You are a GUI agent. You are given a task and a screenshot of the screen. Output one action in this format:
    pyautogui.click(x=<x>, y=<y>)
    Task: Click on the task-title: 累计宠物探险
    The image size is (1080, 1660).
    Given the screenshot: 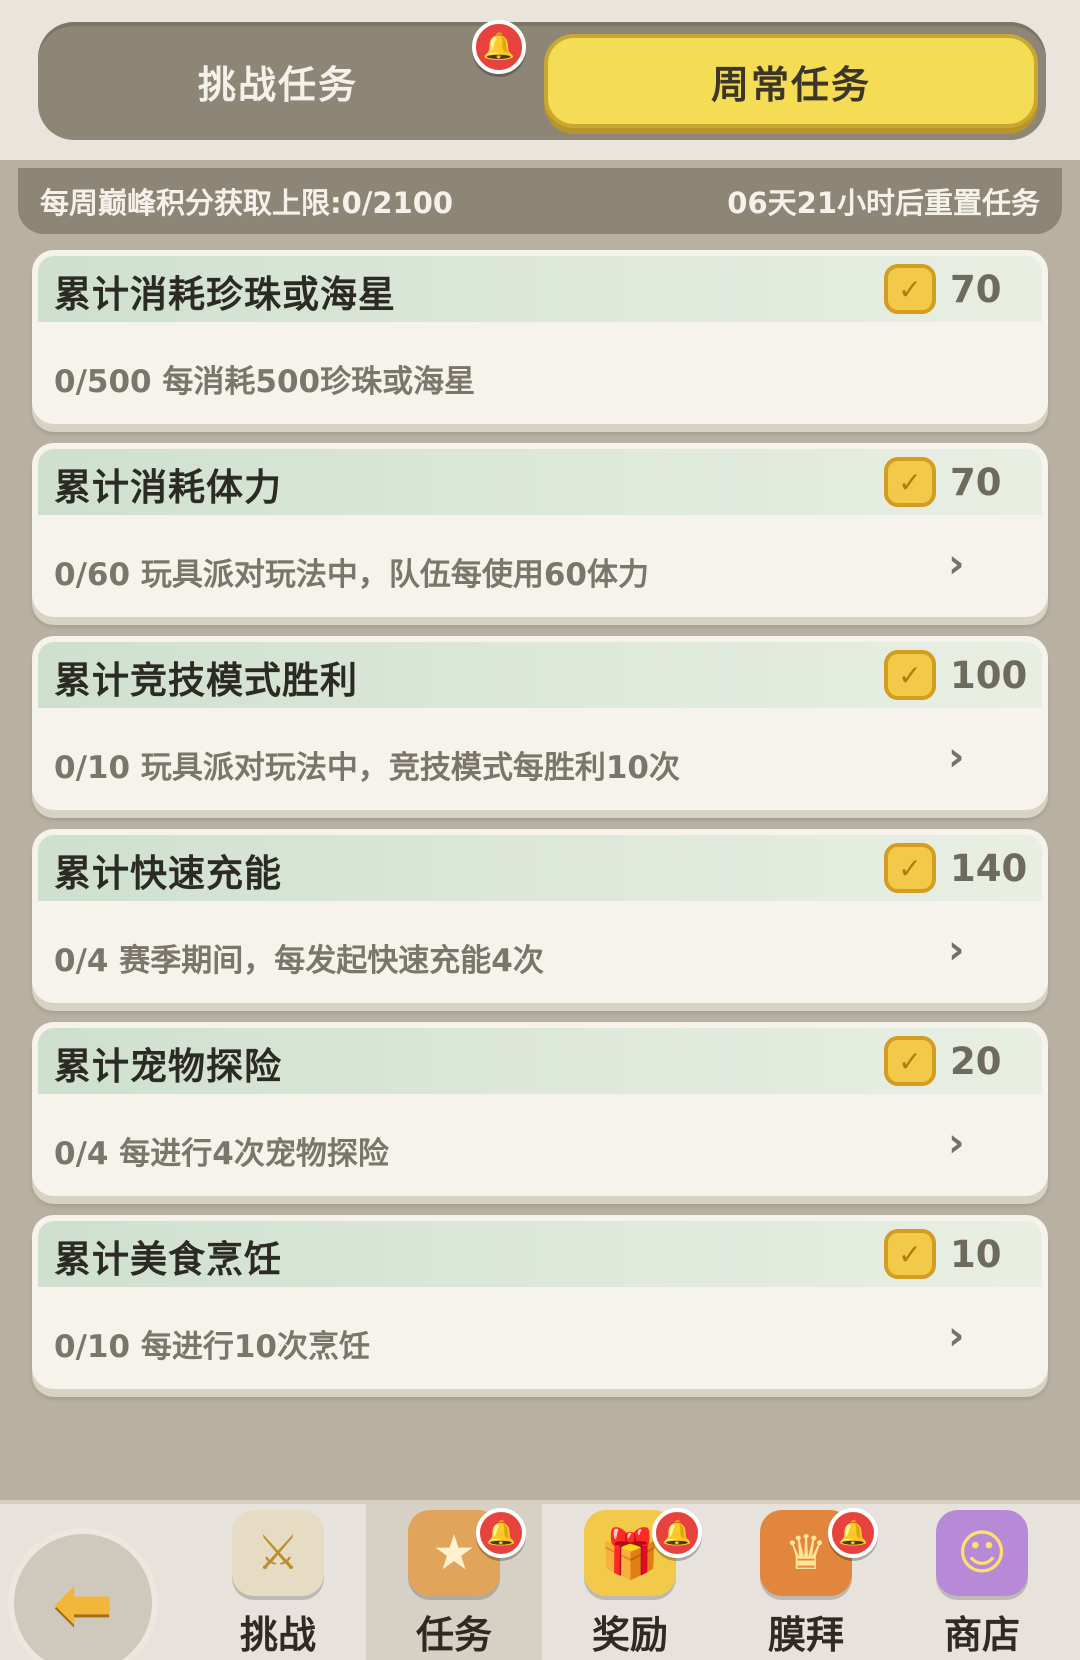 What is the action you would take?
    pyautogui.click(x=168, y=1066)
    